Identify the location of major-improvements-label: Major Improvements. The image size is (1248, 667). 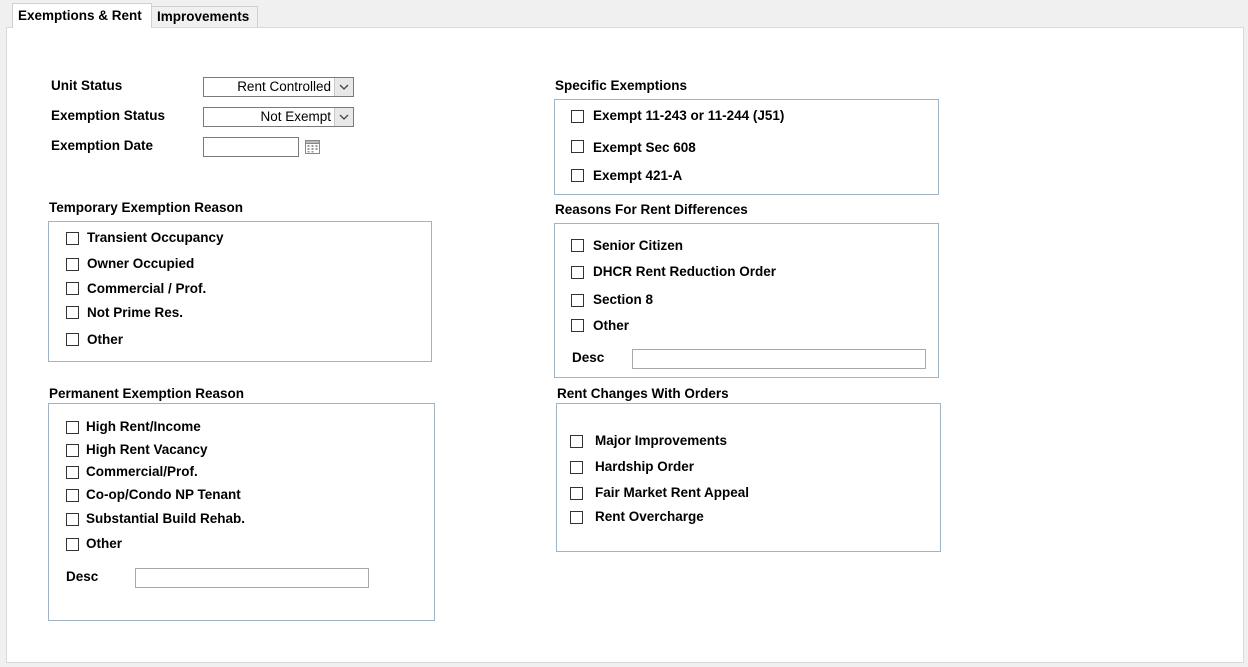
(661, 440).